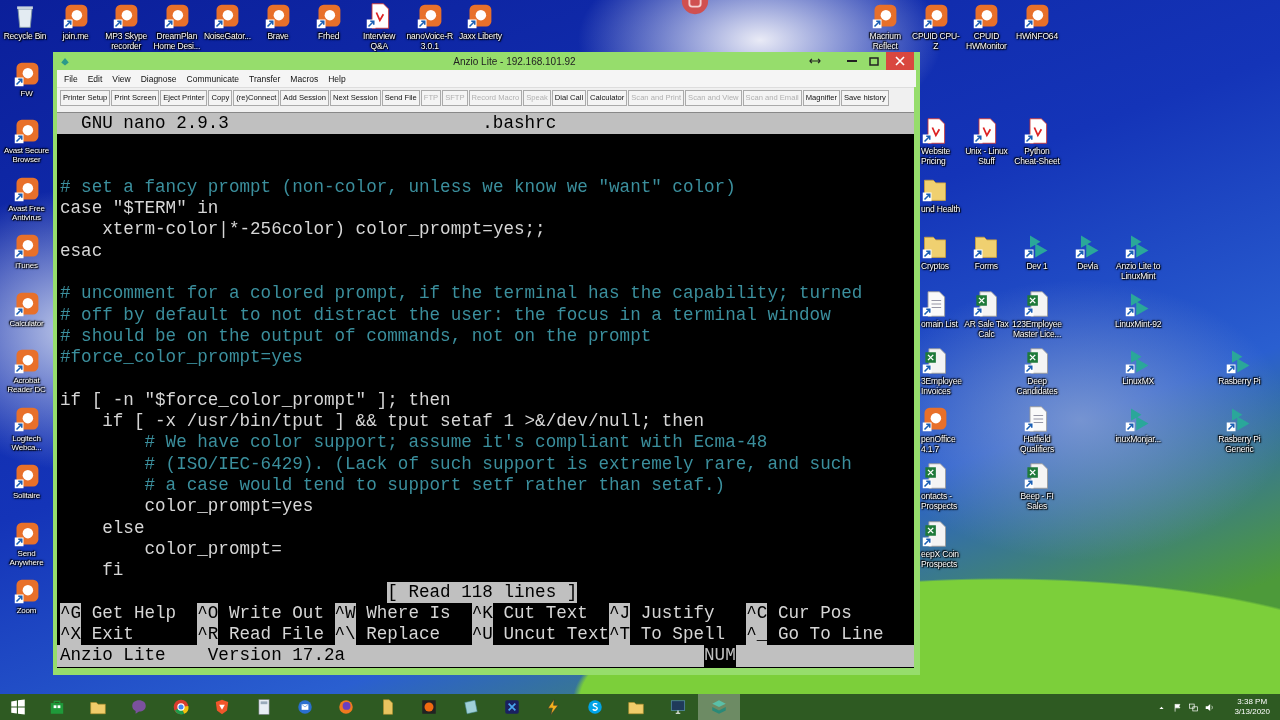 This screenshot has height=720, width=1280. I want to click on menu-item: Edit, so click(95, 78).